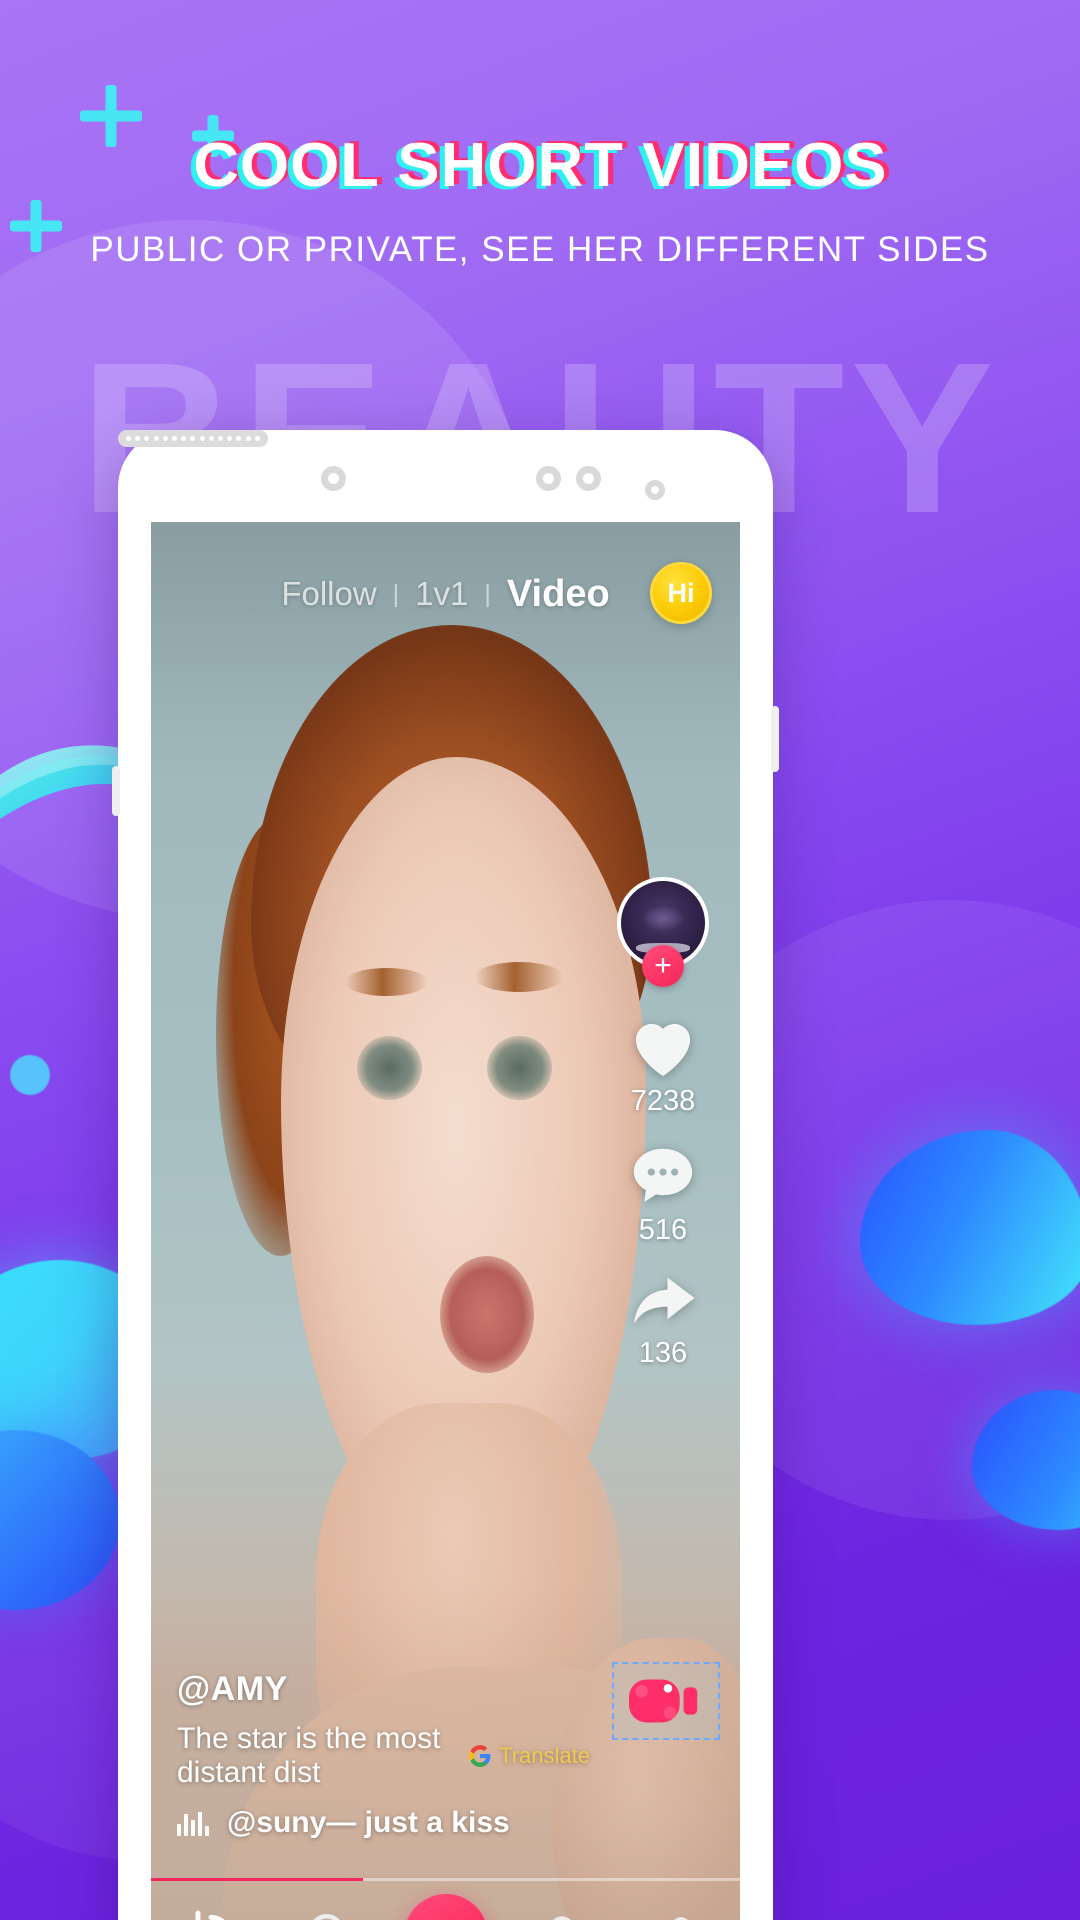  Describe the element at coordinates (663, 1301) in the screenshot. I see `share-arrow-icon` at that location.